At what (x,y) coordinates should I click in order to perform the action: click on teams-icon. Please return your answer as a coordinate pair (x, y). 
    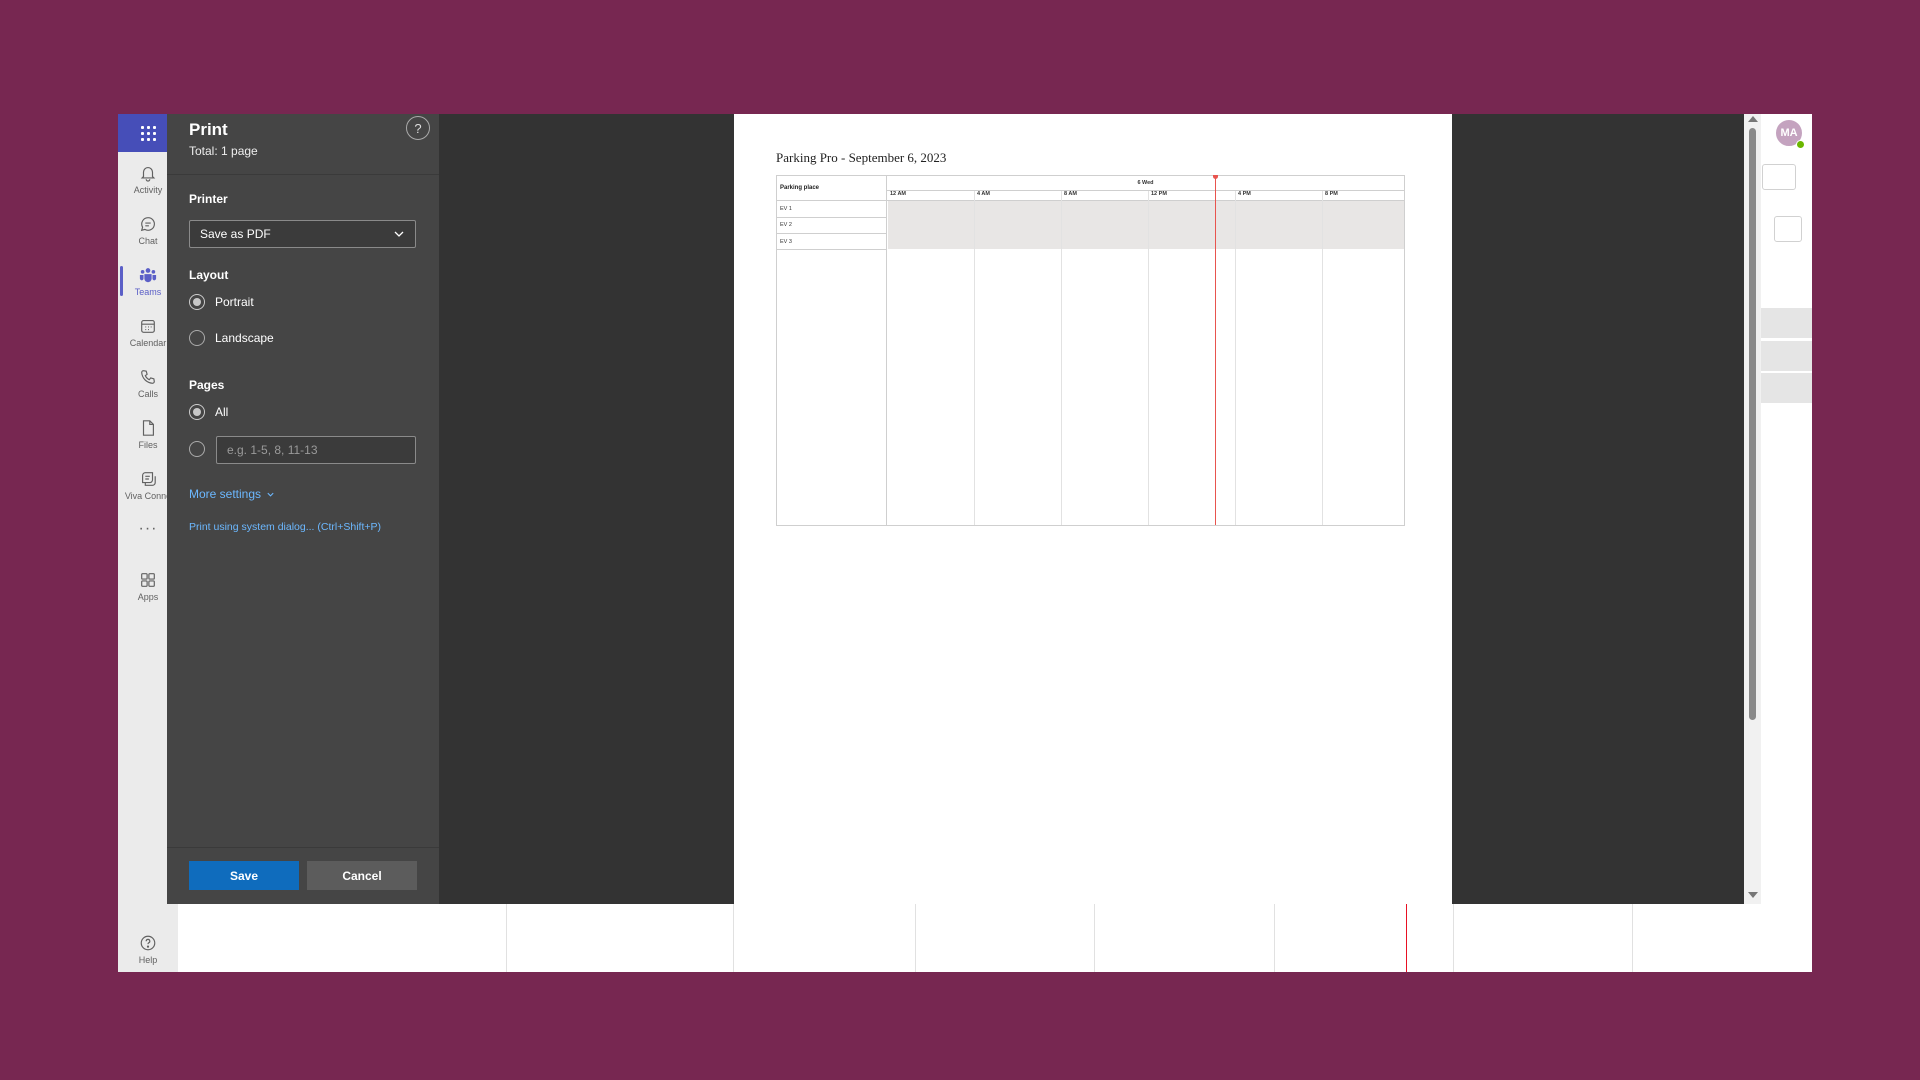
    Looking at the image, I should click on (148, 274).